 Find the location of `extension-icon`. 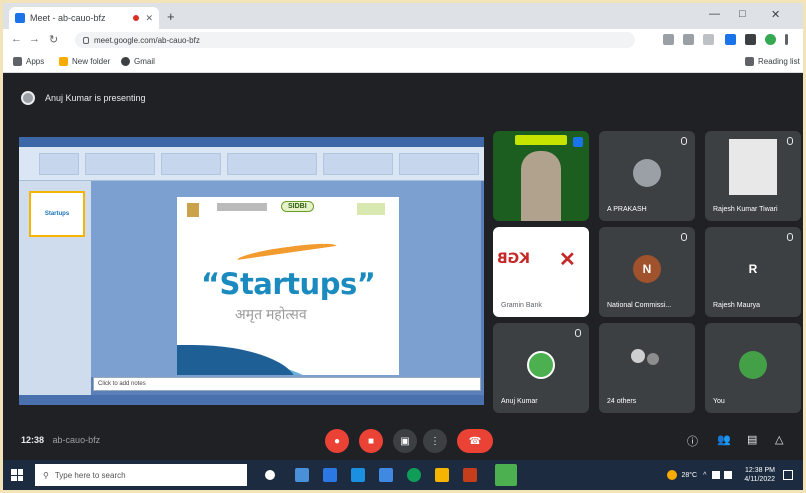

extension-icon is located at coordinates (730, 39).